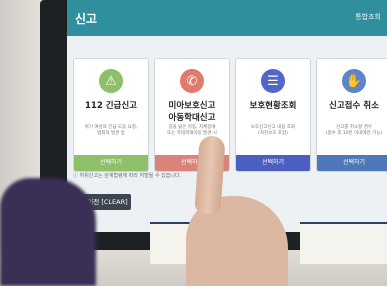 The width and height of the screenshot is (387, 286). I want to click on header-link: 통합조회, so click(368, 17).